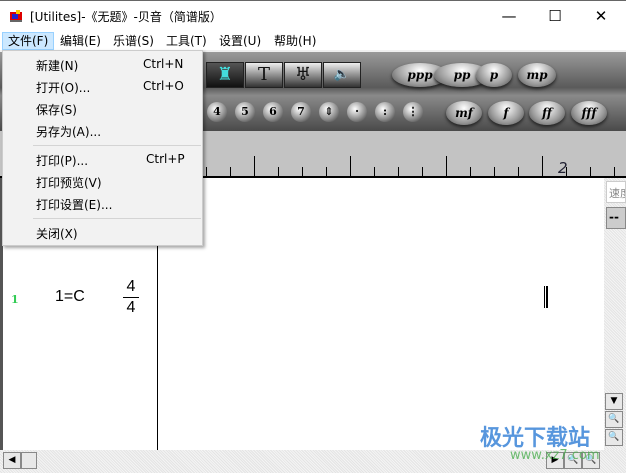 The height and width of the screenshot is (473, 626). Describe the element at coordinates (273, 112) in the screenshot. I see `number-6-button: 6` at that location.